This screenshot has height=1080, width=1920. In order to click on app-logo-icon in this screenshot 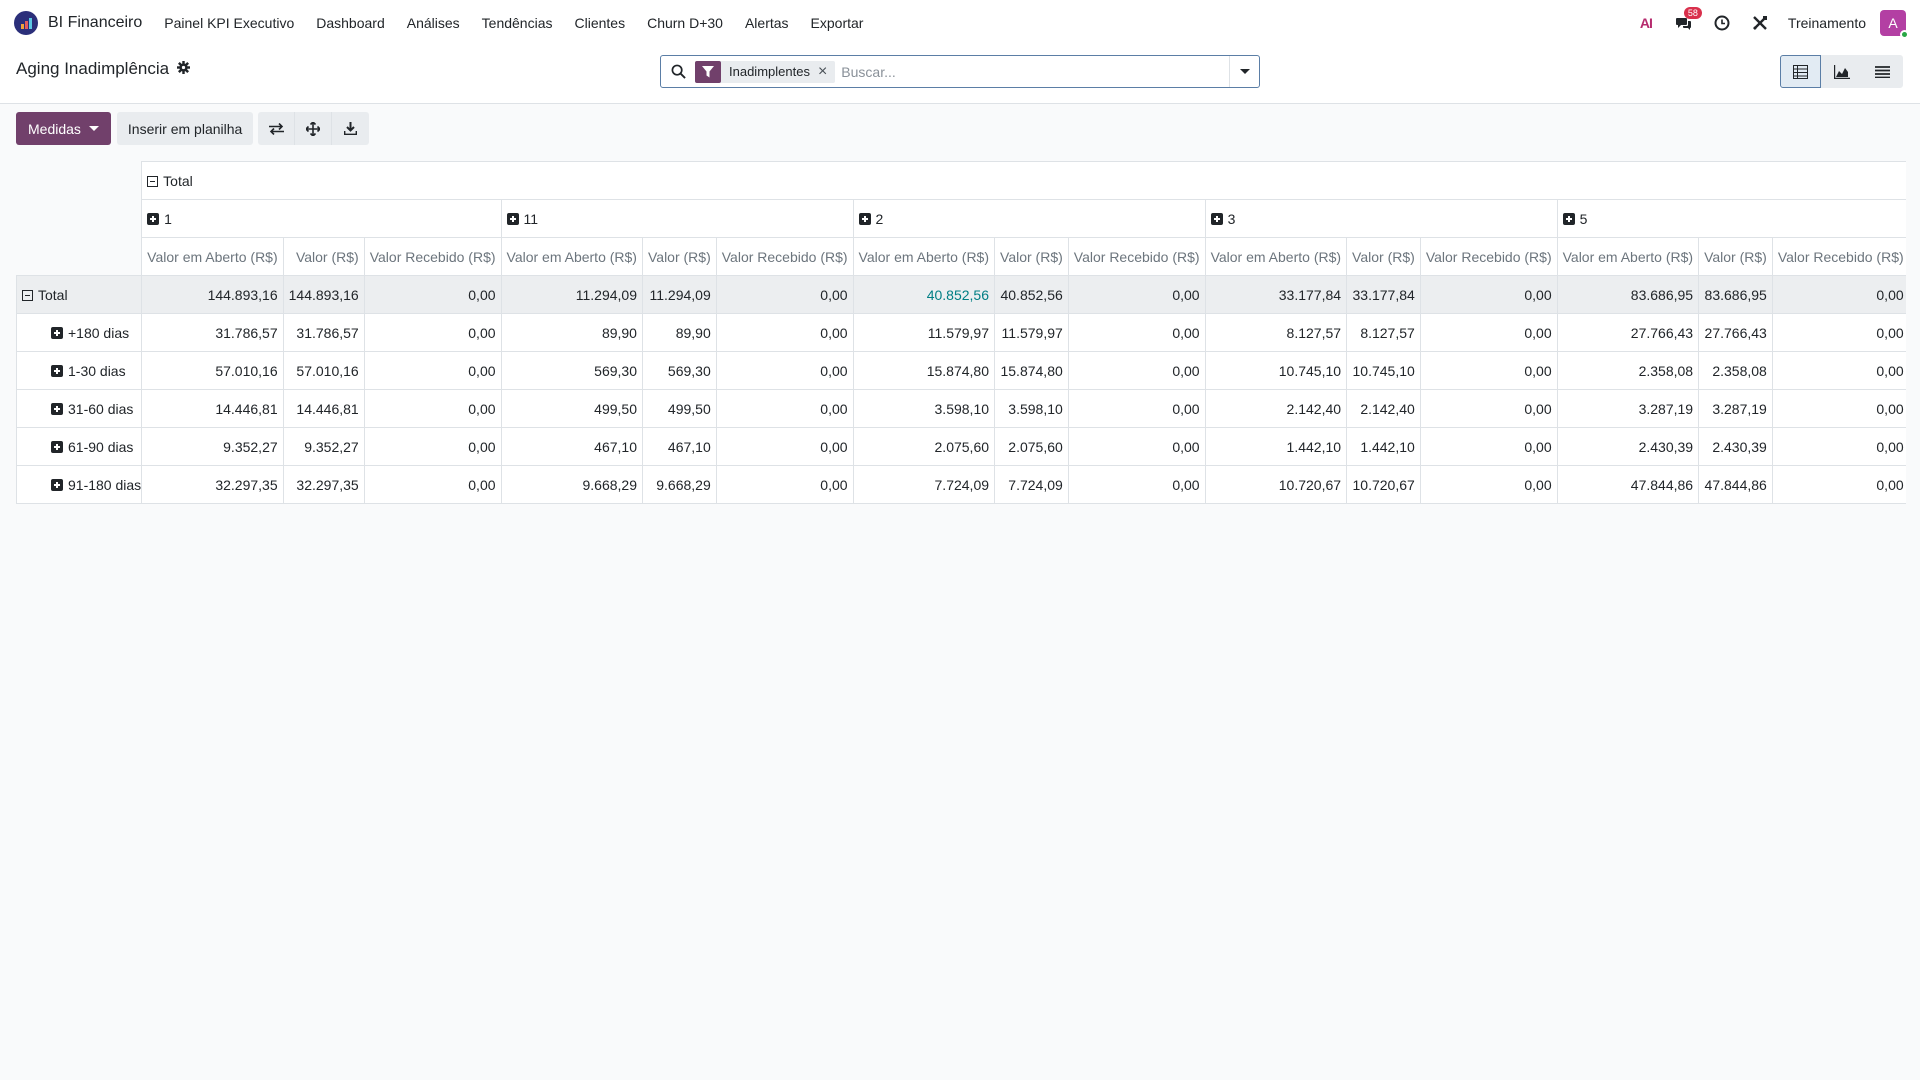, I will do `click(26, 23)`.